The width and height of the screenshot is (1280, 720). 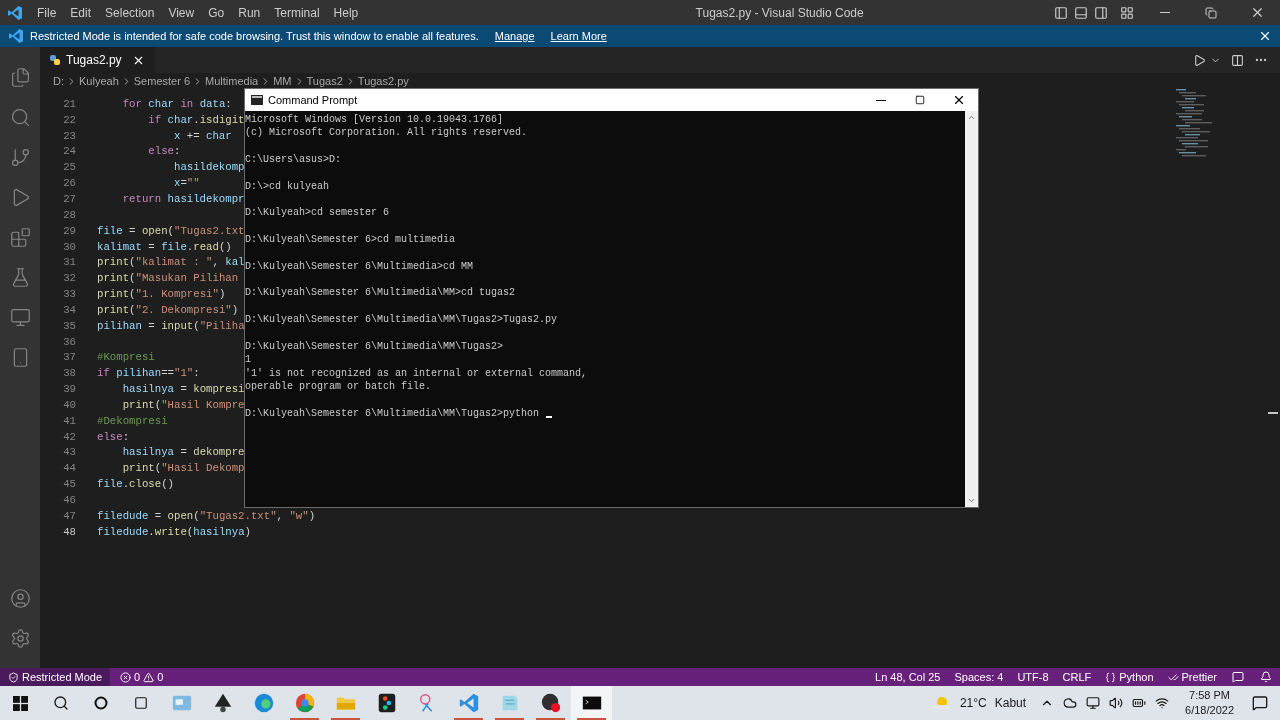 I want to click on line-number: 23, so click(x=69, y=136).